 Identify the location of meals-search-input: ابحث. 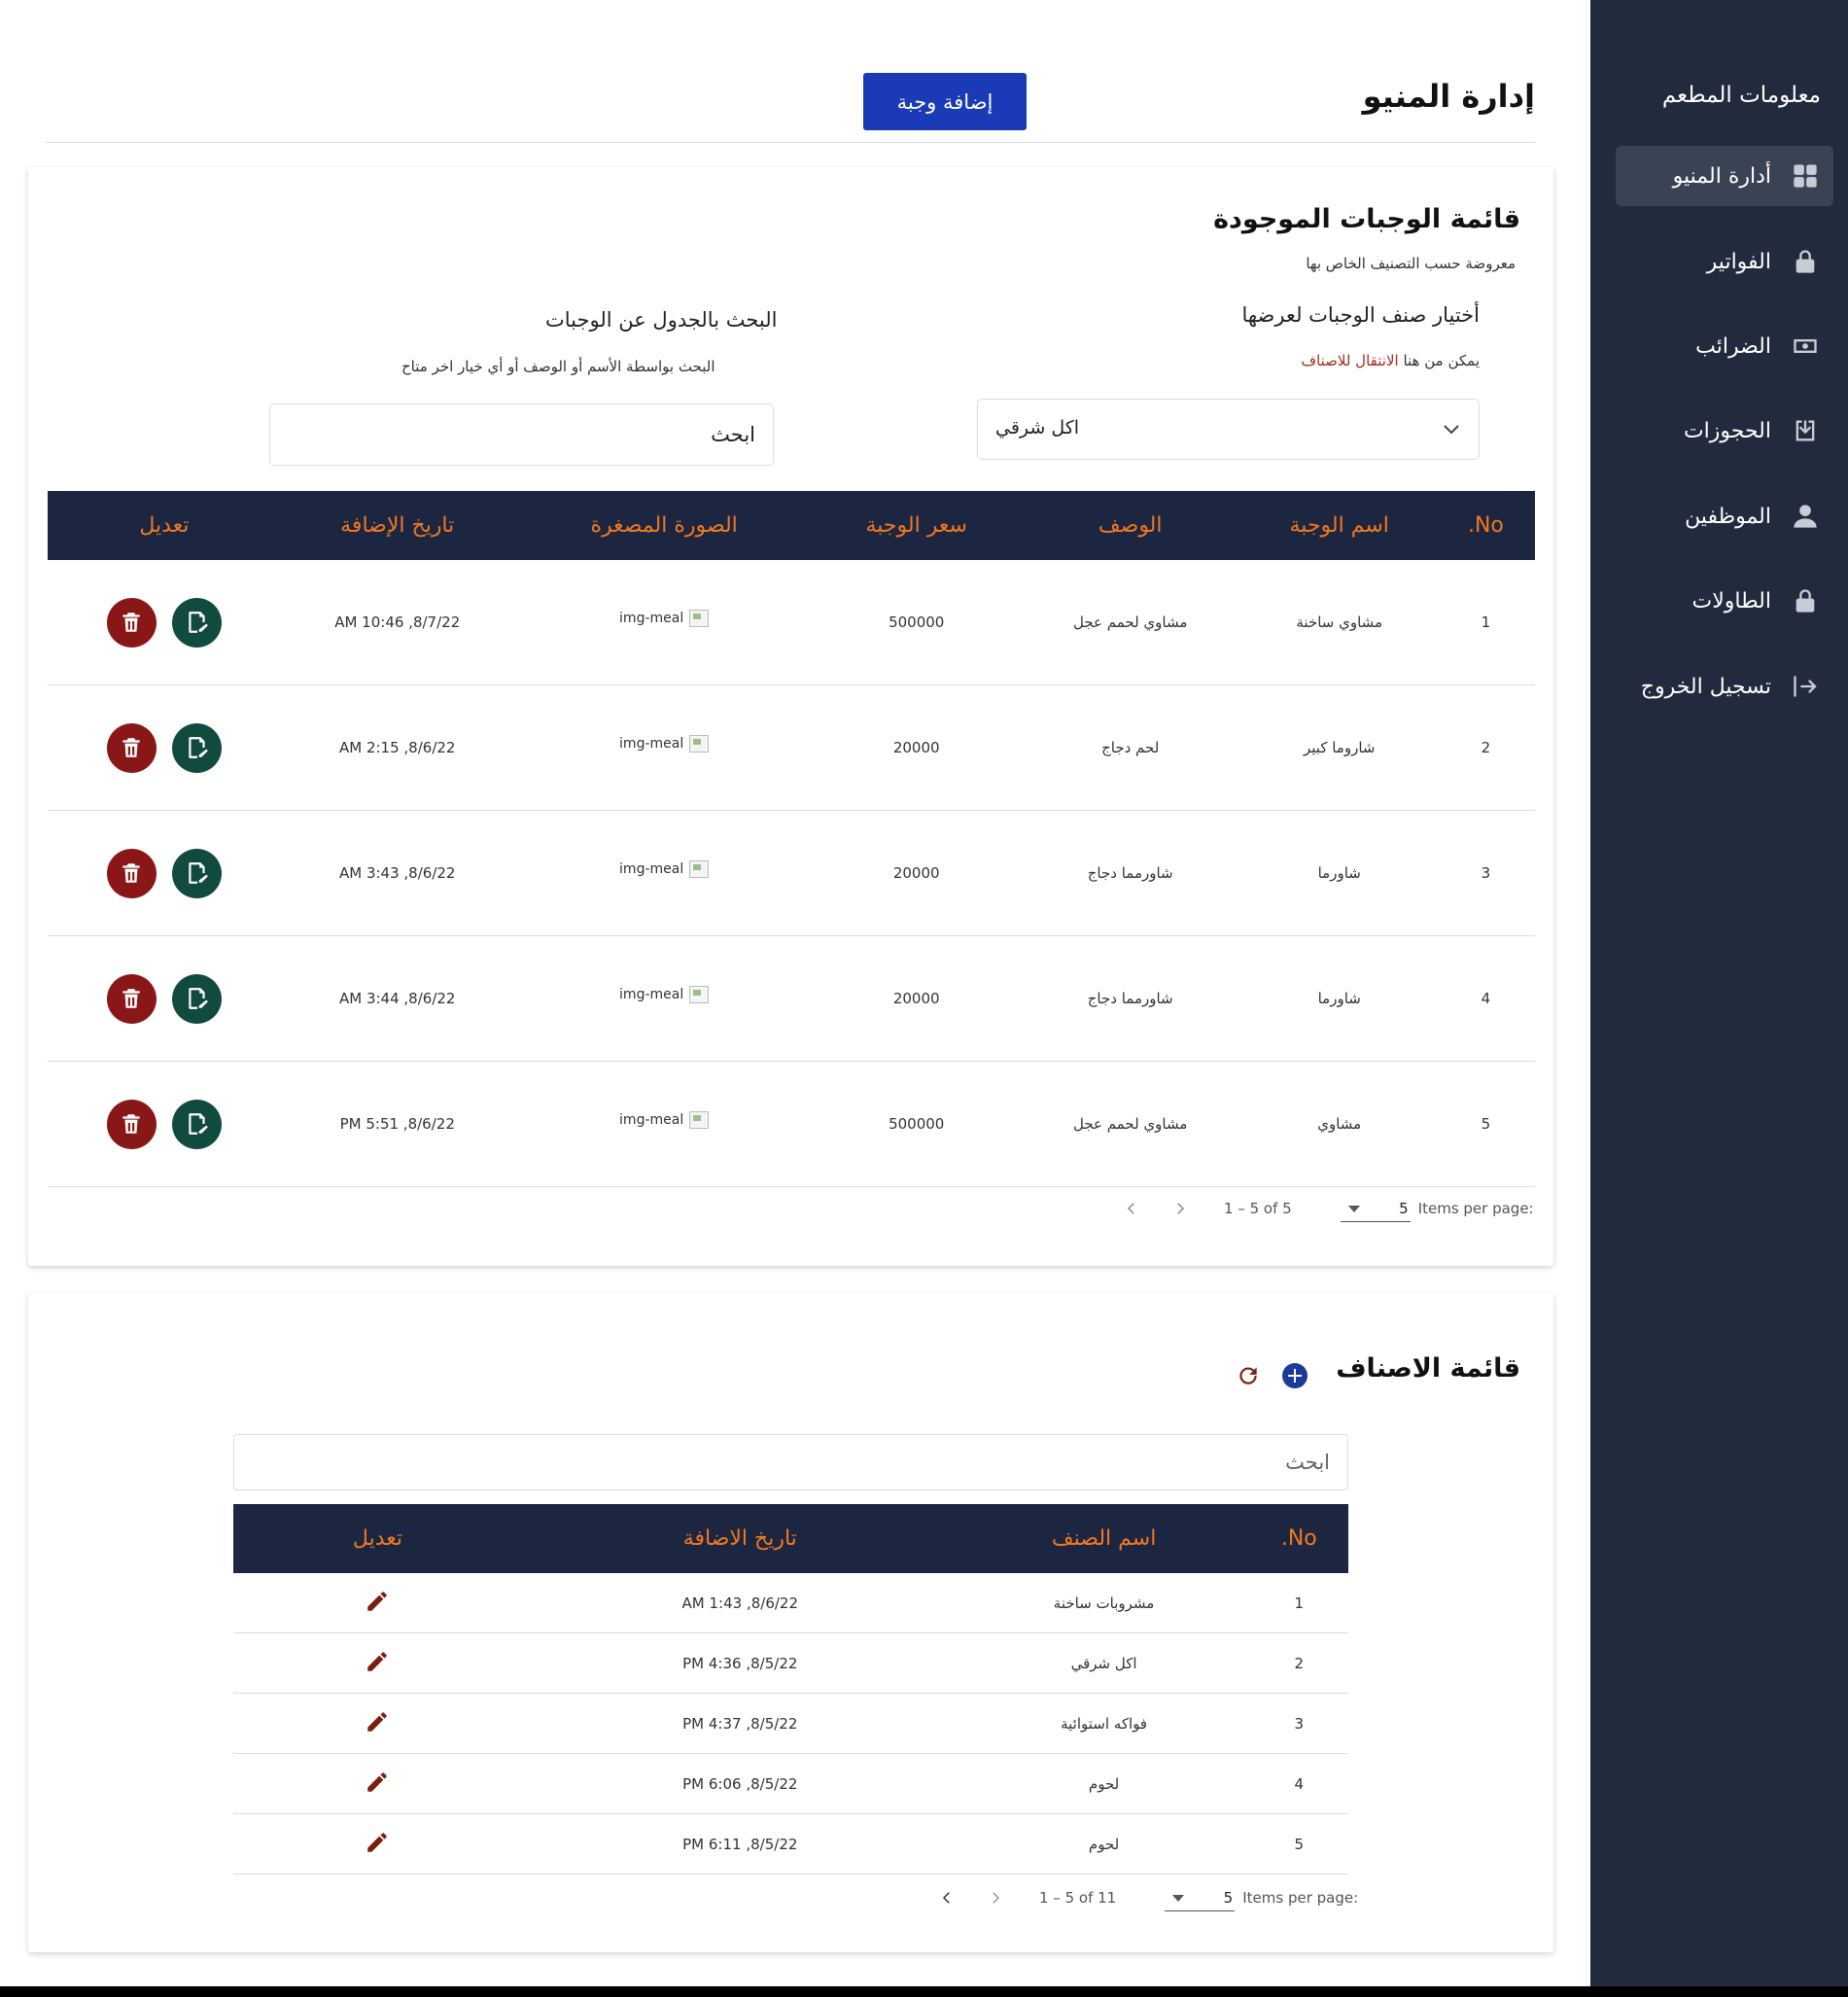
(521, 434).